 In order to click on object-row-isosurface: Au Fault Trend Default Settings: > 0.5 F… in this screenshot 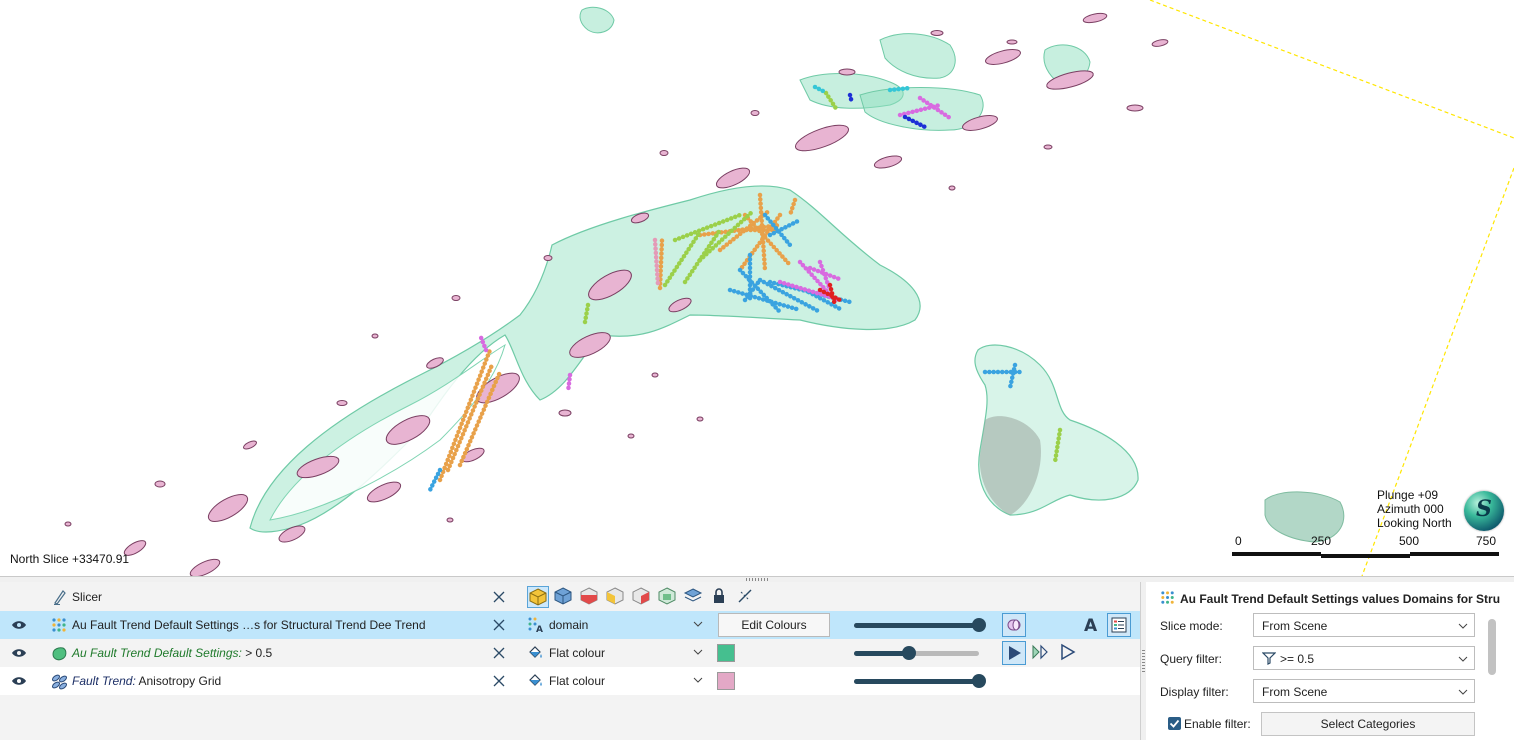, I will do `click(570, 653)`.